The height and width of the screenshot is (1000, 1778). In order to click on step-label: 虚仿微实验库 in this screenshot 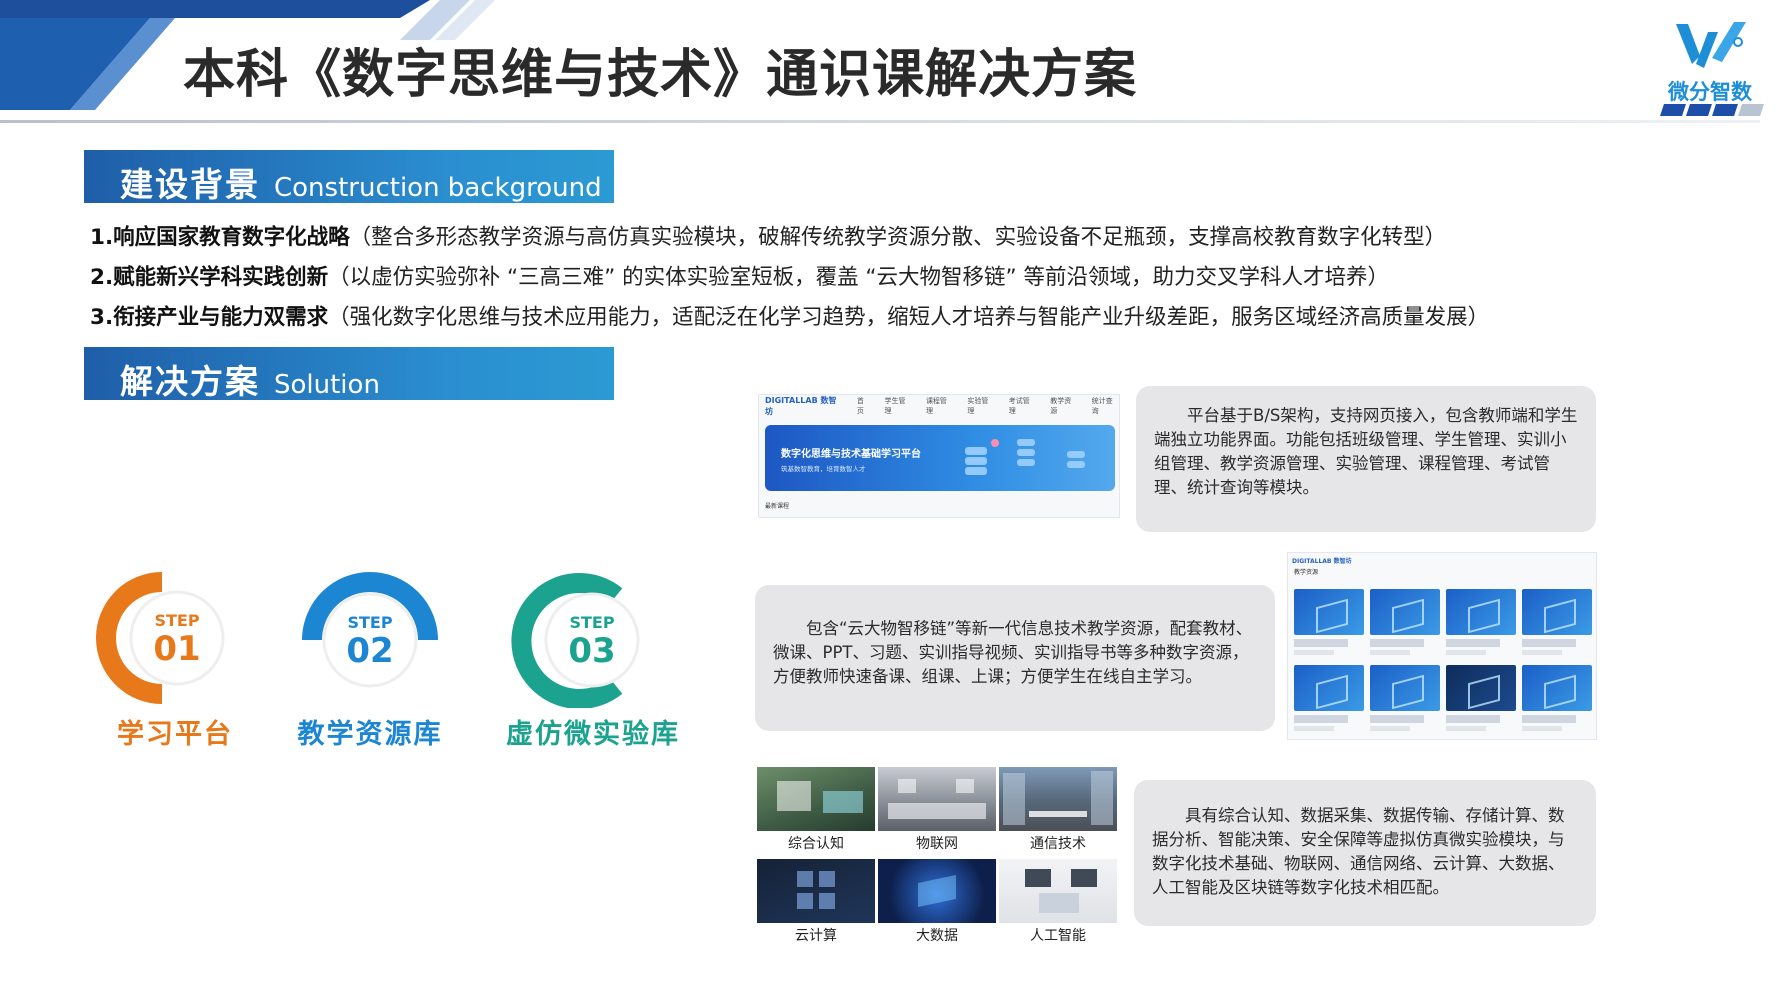, I will do `click(593, 734)`.